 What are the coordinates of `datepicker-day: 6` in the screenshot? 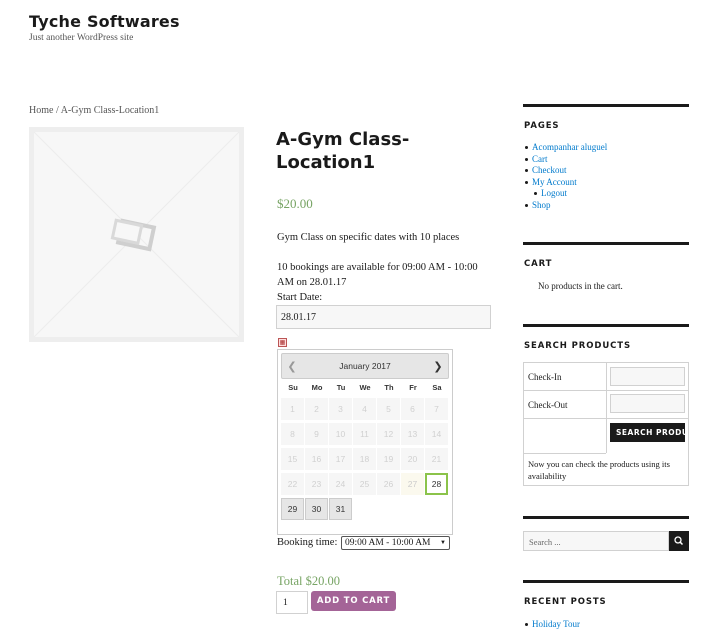 It's located at (412, 409).